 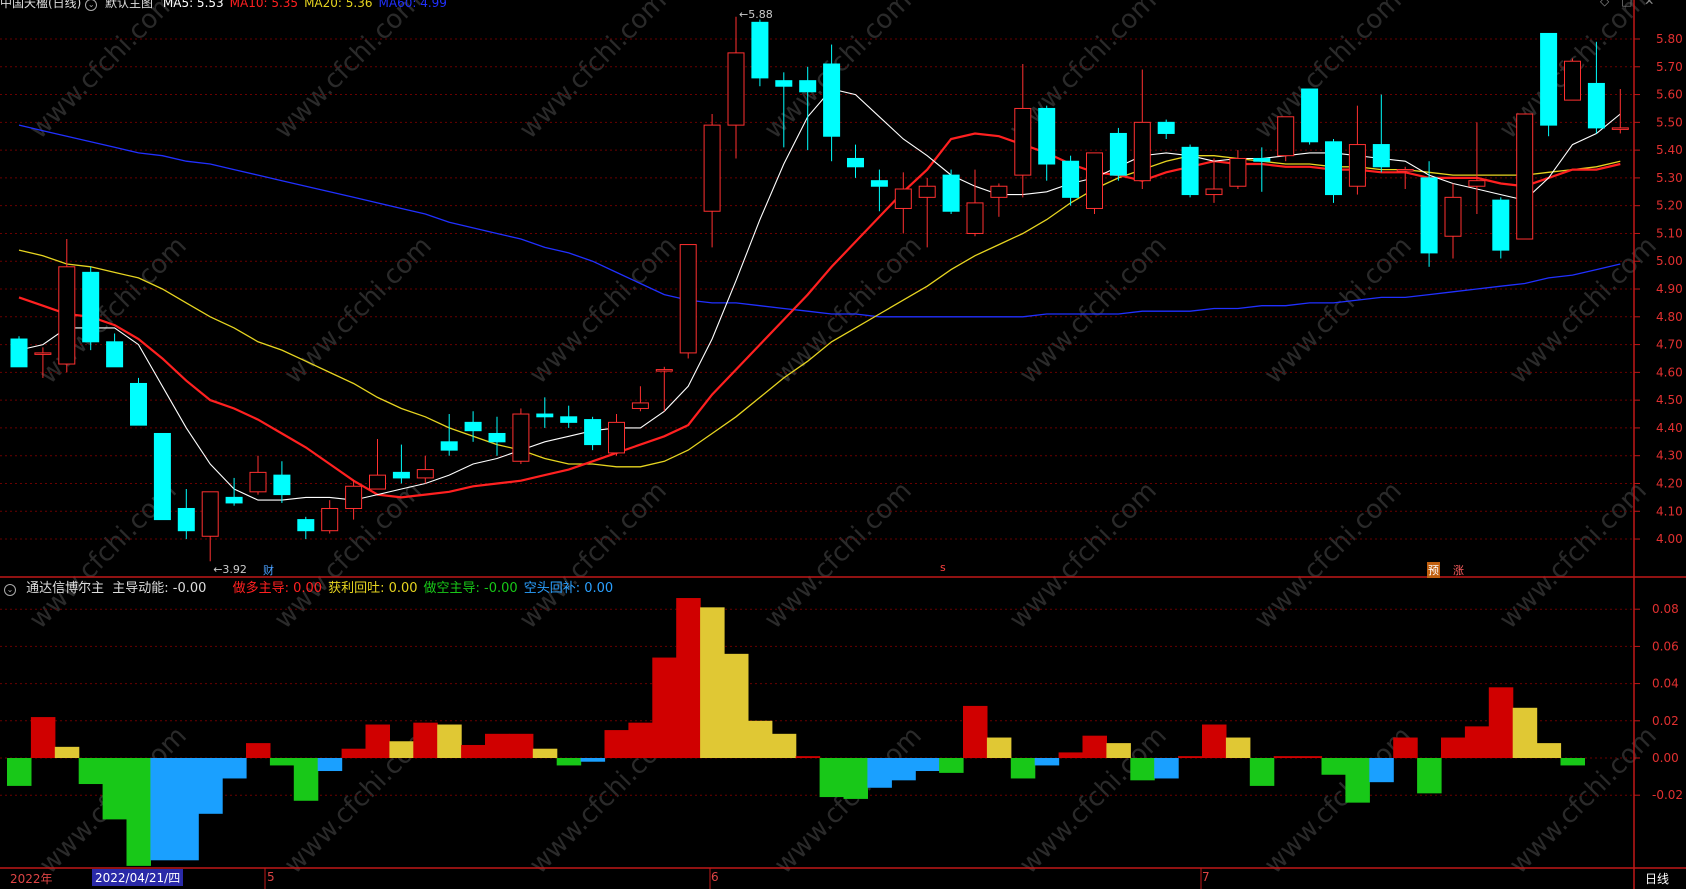 I want to click on price-tick-label: 4.30, so click(x=1669, y=456).